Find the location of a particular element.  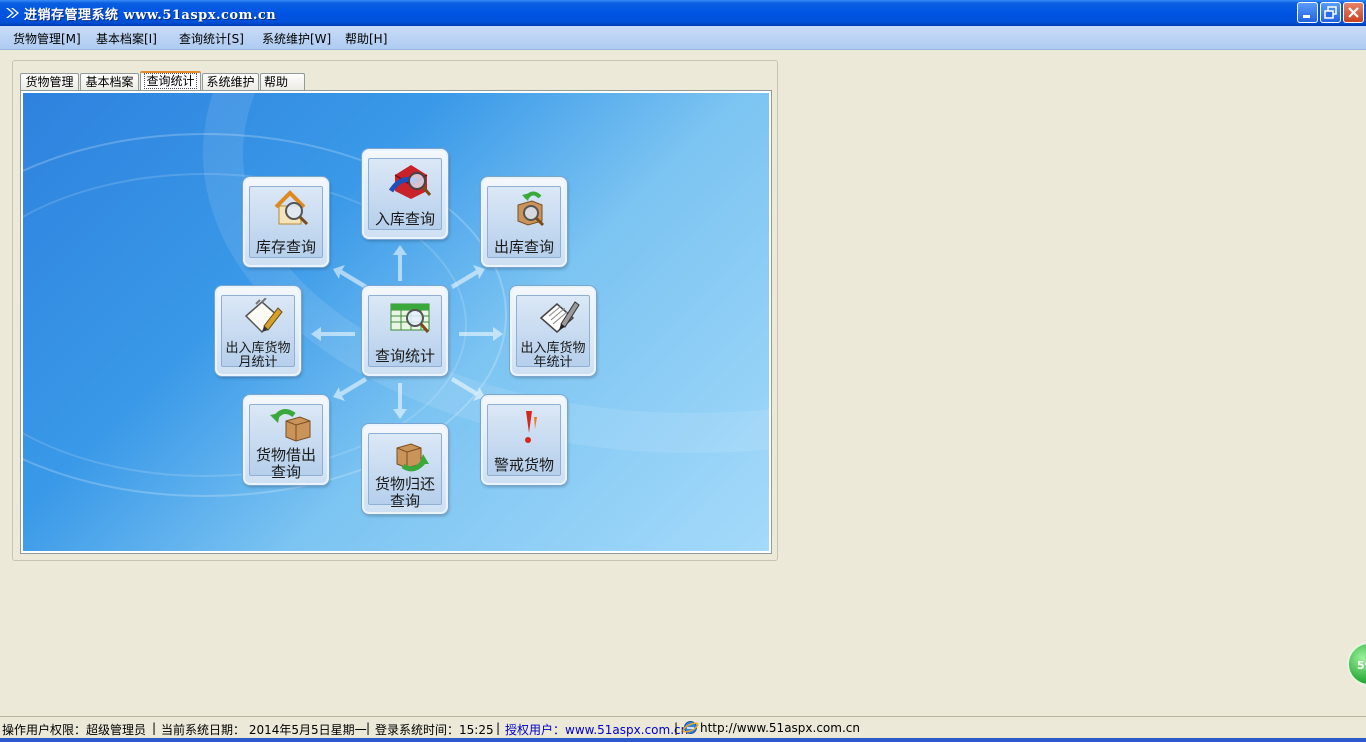

minimize-icon is located at coordinates (1306, 16).